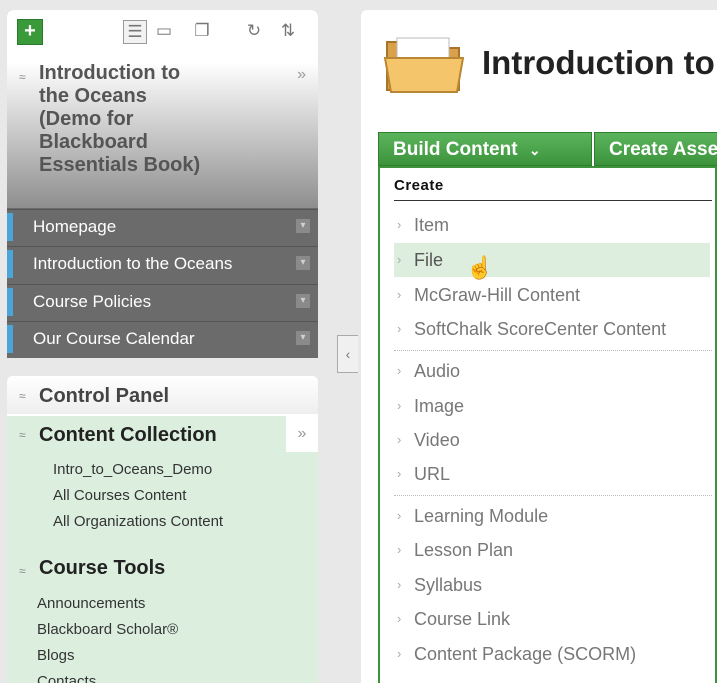 The width and height of the screenshot is (717, 683). I want to click on create-assessment-button: Create Assessment, so click(655, 149).